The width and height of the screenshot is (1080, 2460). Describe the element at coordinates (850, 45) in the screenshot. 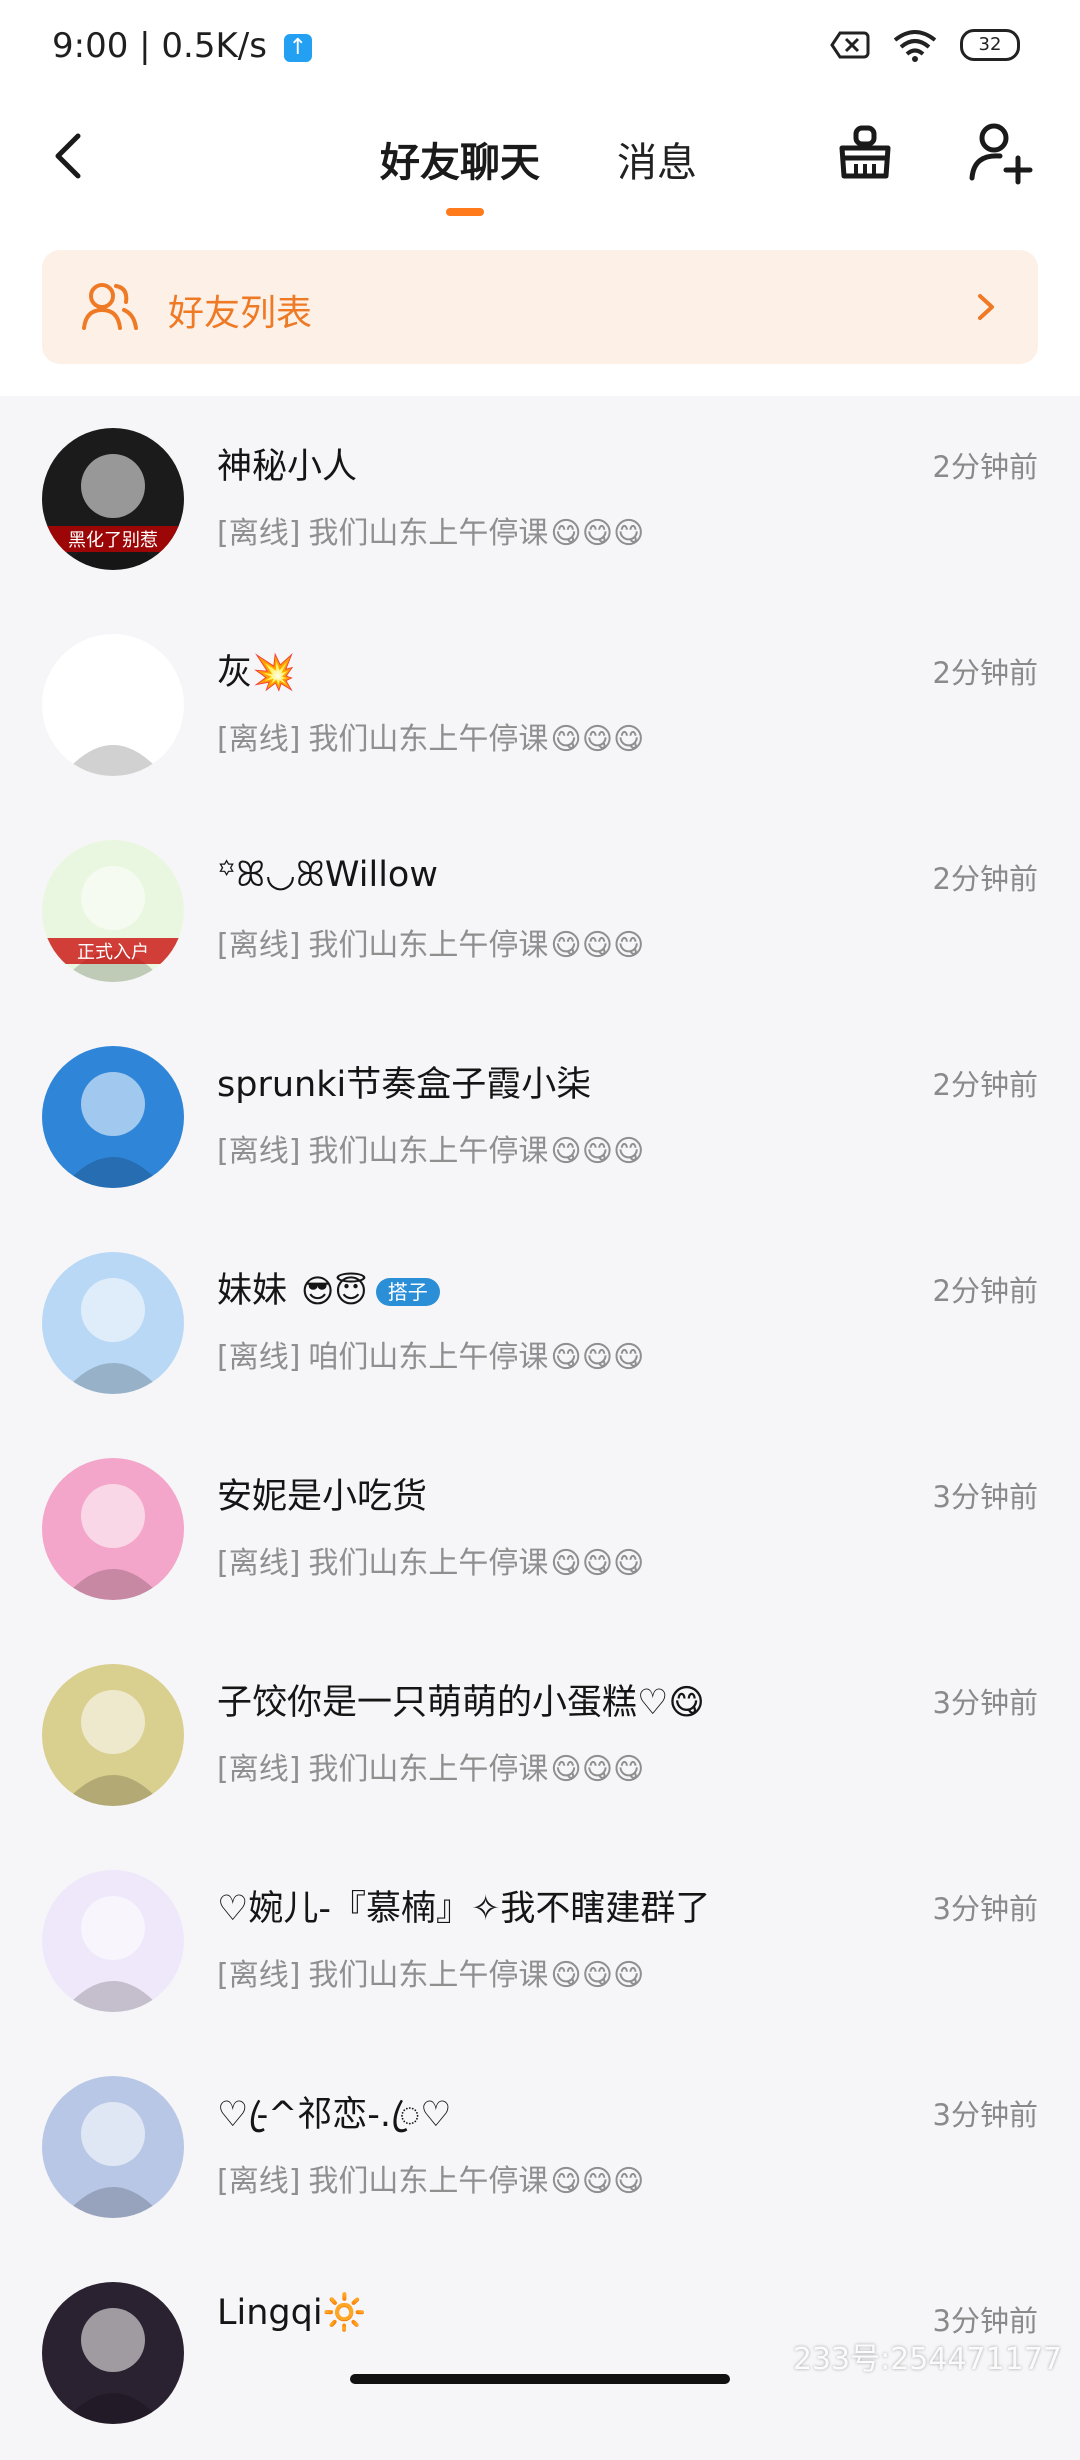

I see `no-sim-icon` at that location.